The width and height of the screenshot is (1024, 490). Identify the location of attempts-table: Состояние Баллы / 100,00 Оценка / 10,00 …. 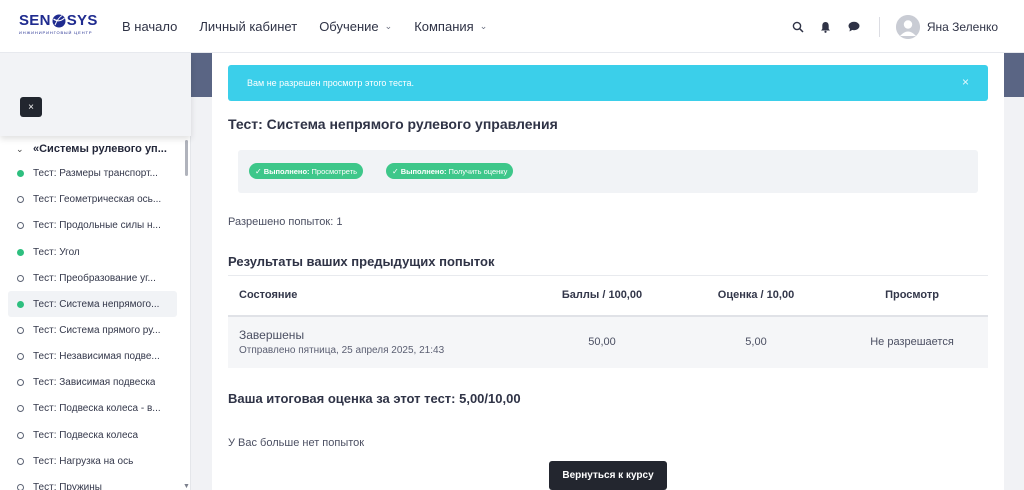
(608, 321).